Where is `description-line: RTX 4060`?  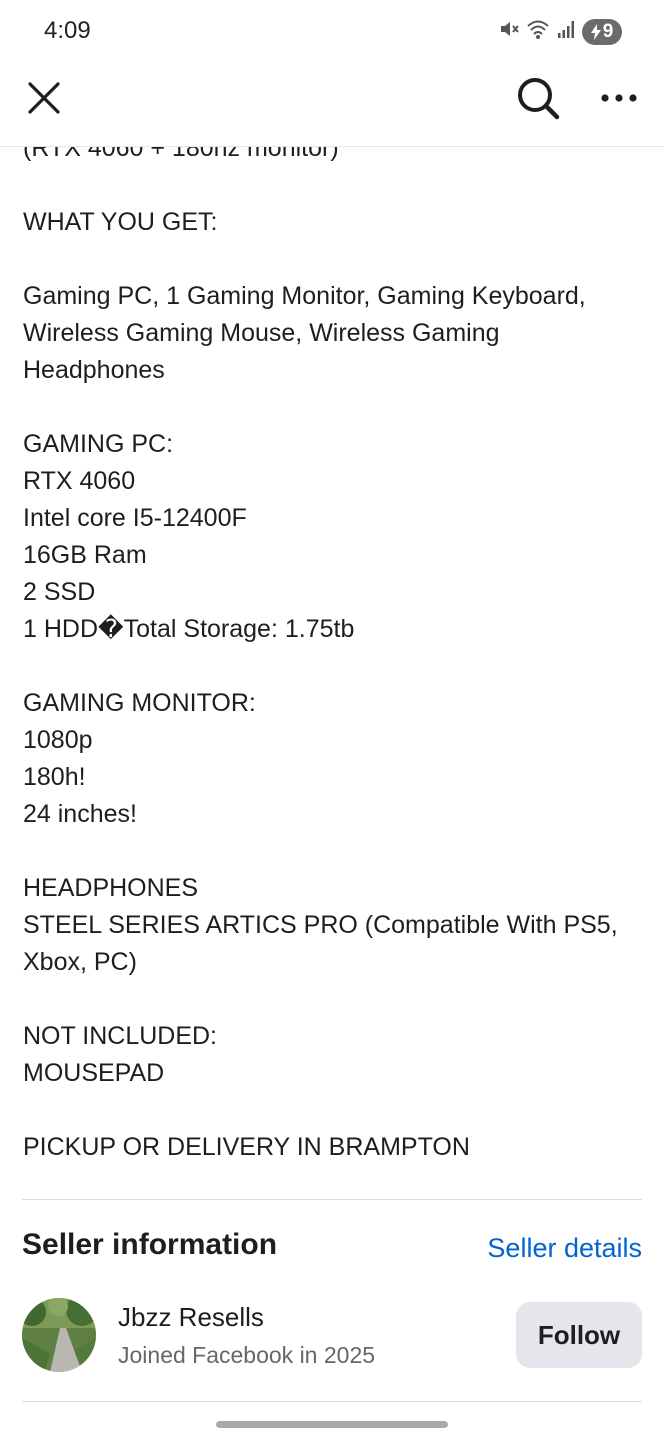
description-line: RTX 4060 is located at coordinates (79, 481).